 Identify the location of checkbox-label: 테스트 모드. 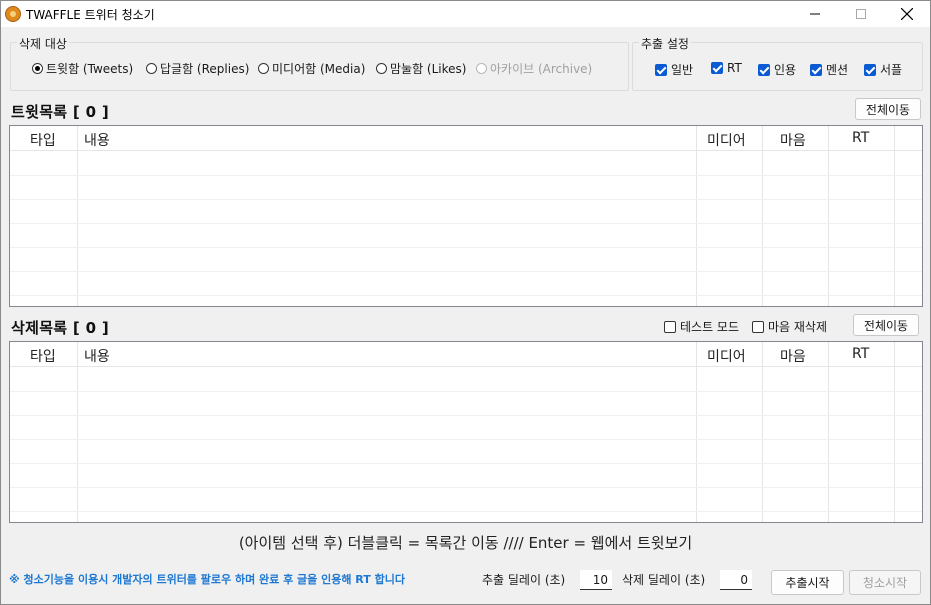
(710, 327).